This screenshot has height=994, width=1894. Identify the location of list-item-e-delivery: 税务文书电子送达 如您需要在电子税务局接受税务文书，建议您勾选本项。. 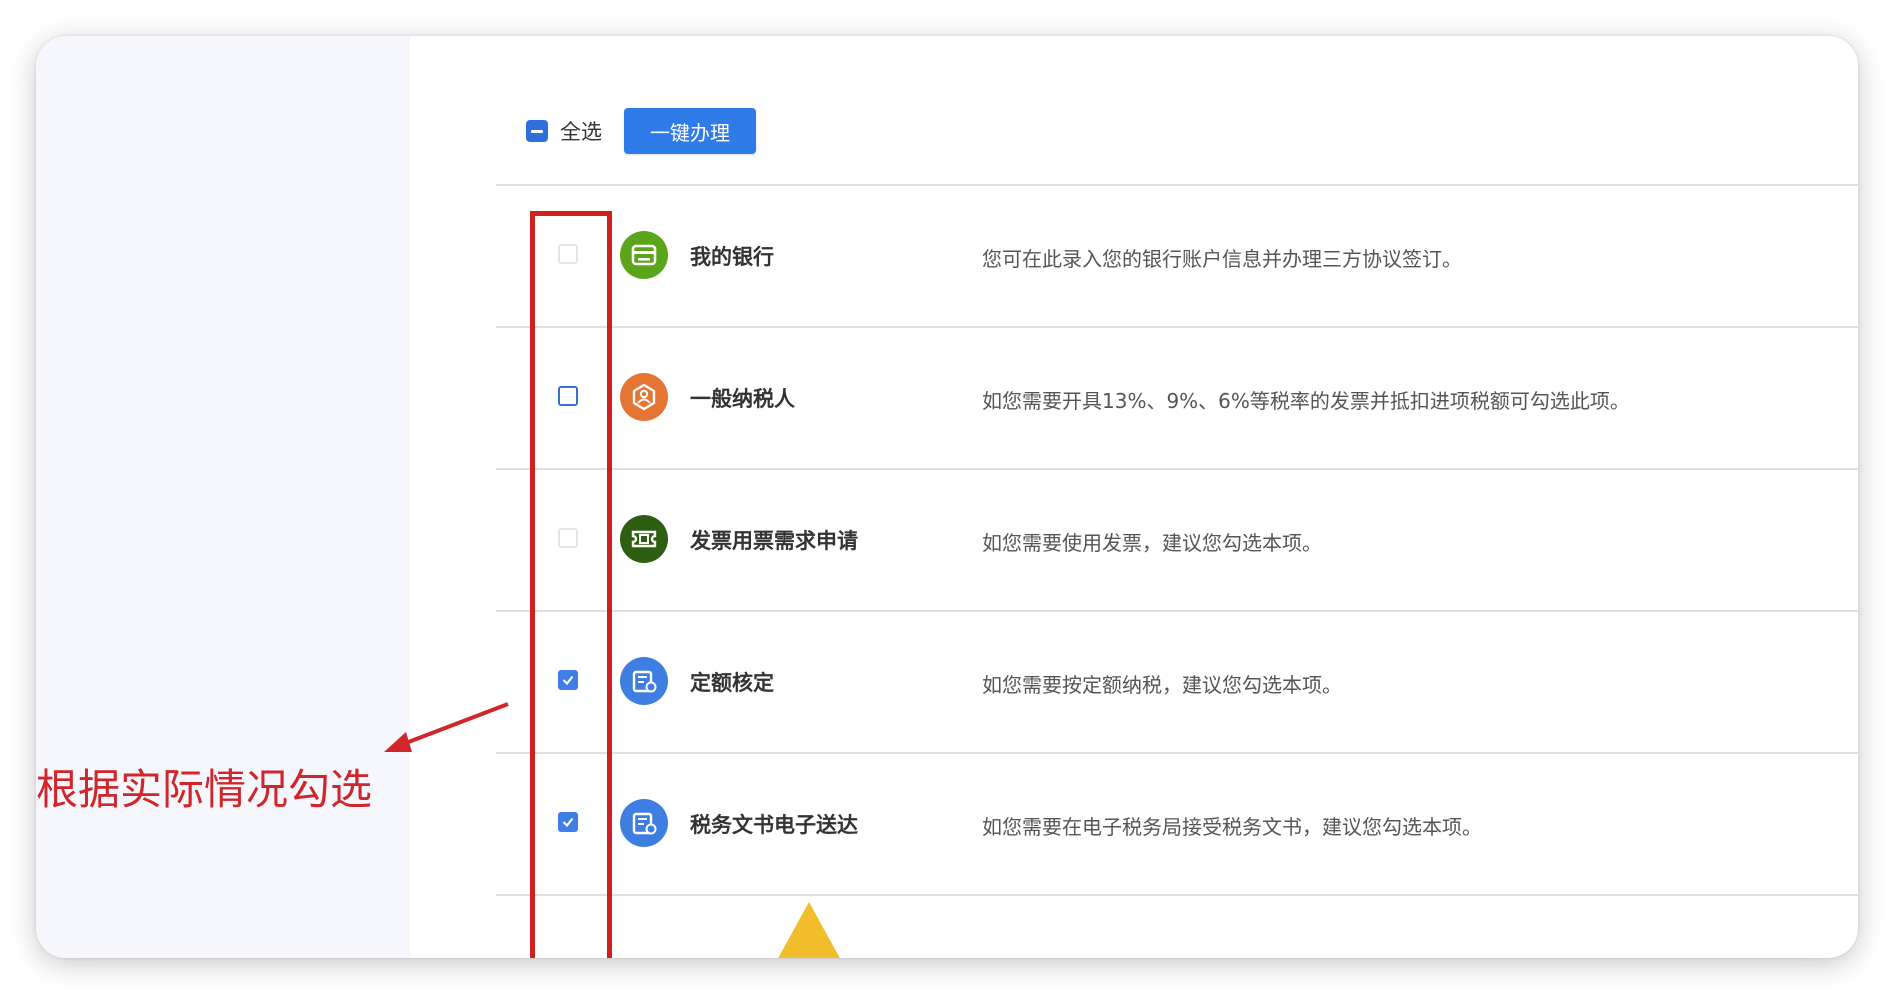
(1177, 825).